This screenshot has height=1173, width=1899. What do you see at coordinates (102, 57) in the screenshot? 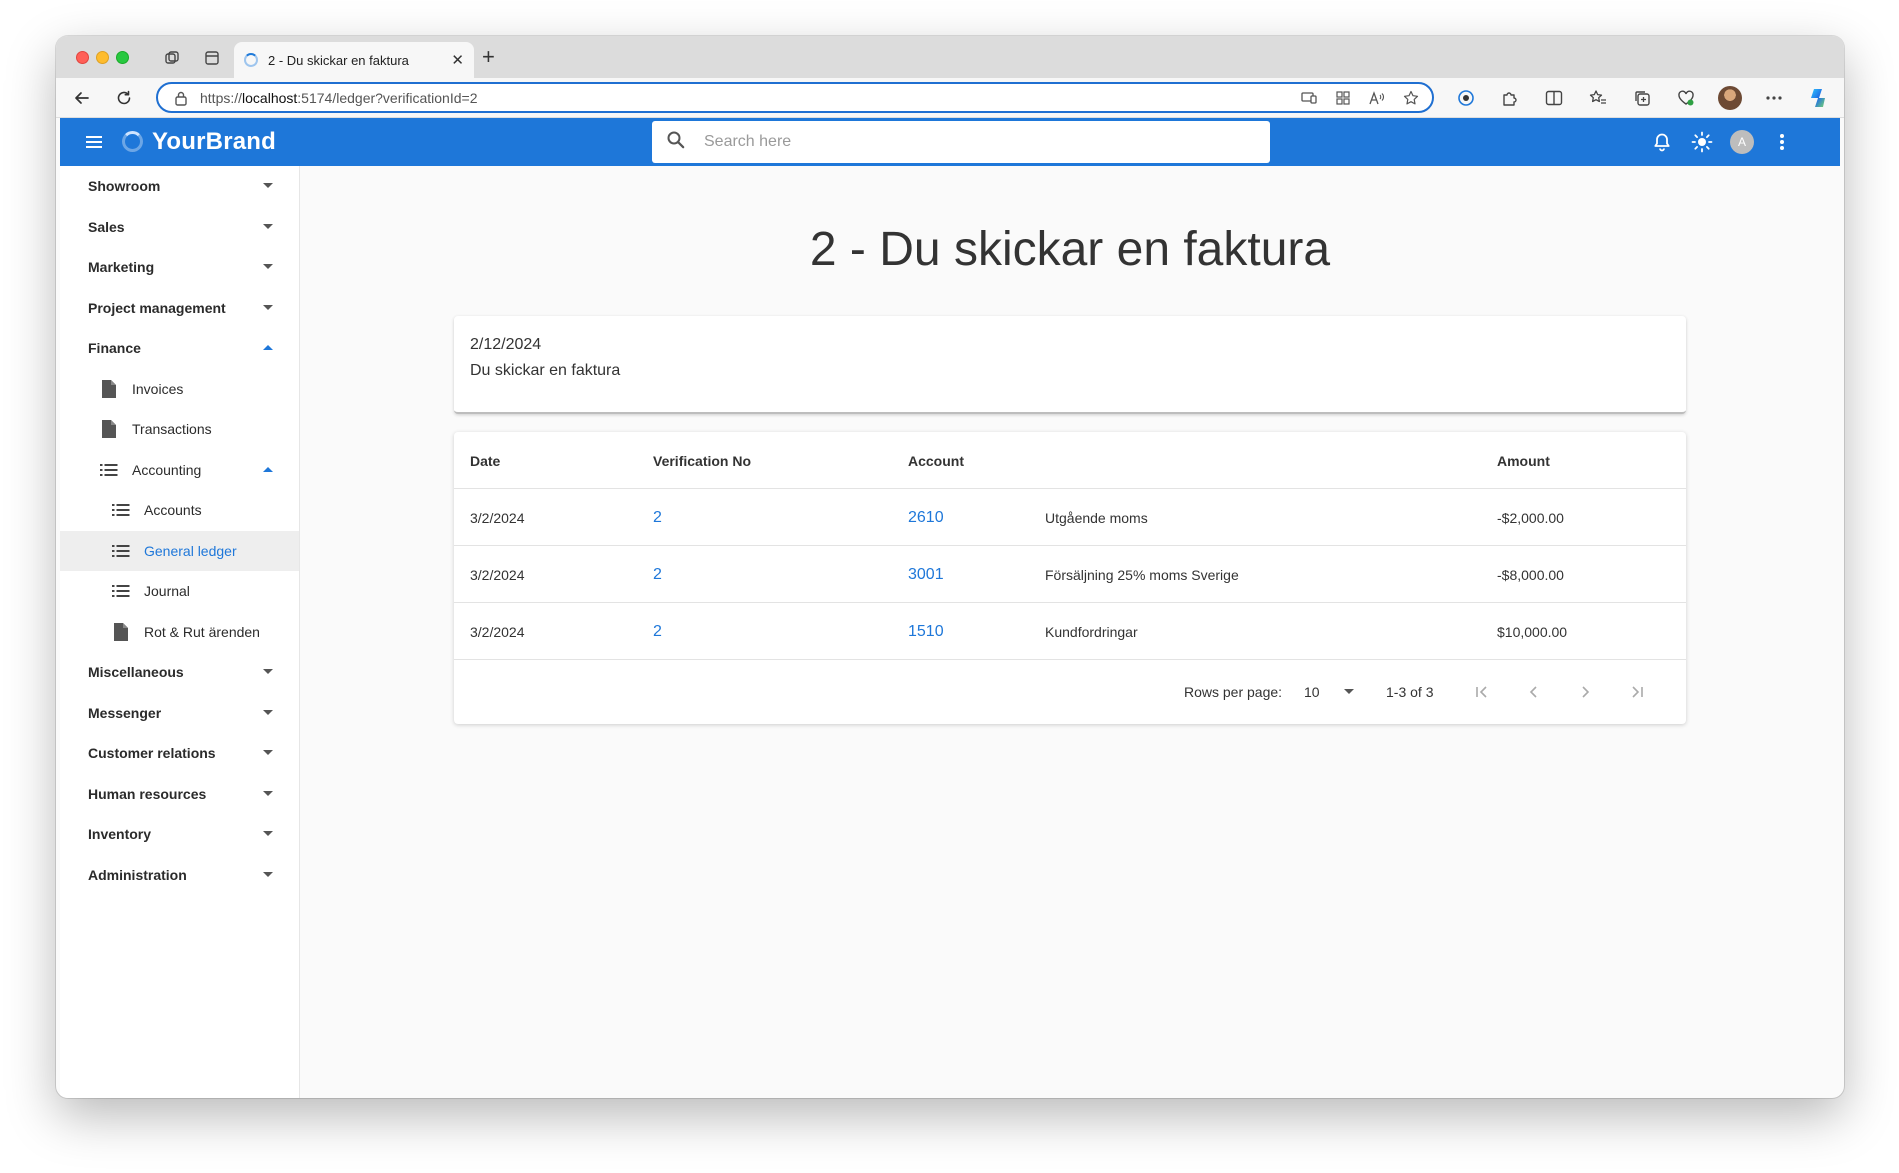
I see `minimize-window-button` at bounding box center [102, 57].